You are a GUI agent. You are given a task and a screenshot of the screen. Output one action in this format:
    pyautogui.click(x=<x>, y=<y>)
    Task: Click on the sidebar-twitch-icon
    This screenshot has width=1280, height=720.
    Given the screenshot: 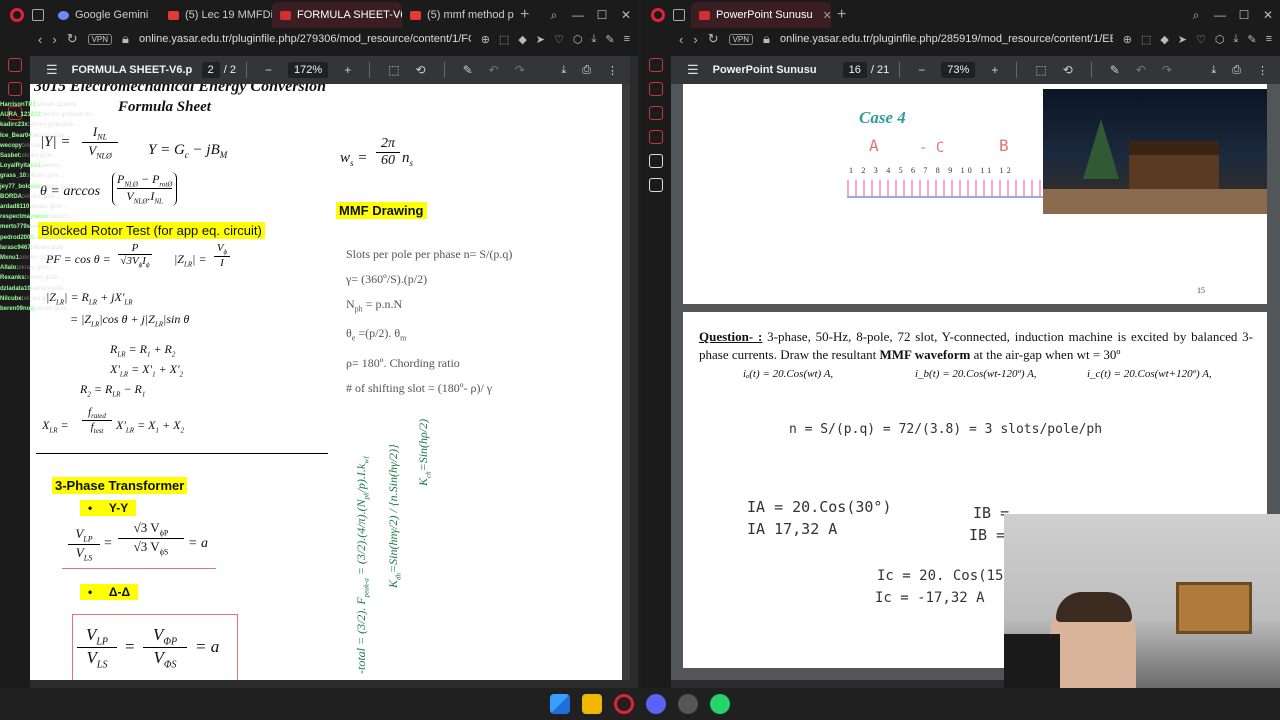 What is the action you would take?
    pyautogui.click(x=656, y=161)
    